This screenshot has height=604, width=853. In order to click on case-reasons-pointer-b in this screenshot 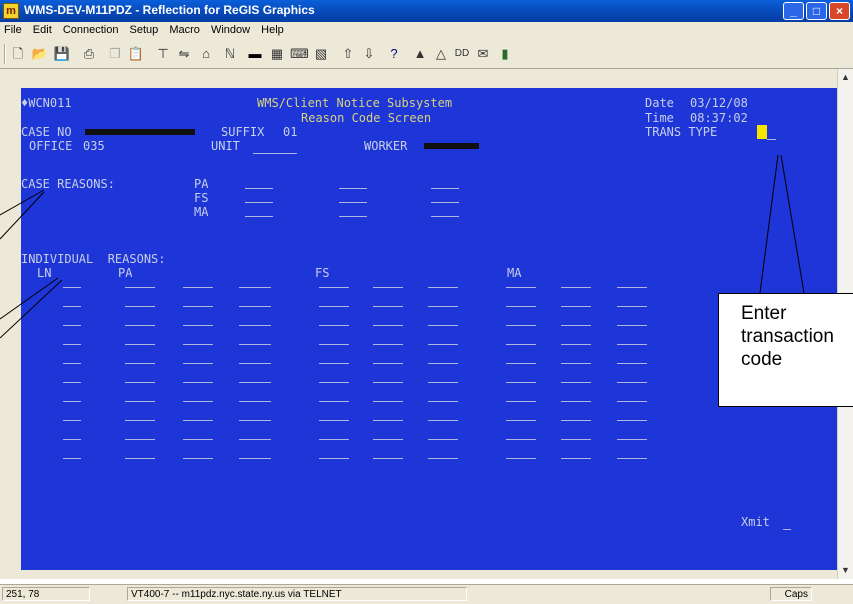, I will do `click(22, 215)`.